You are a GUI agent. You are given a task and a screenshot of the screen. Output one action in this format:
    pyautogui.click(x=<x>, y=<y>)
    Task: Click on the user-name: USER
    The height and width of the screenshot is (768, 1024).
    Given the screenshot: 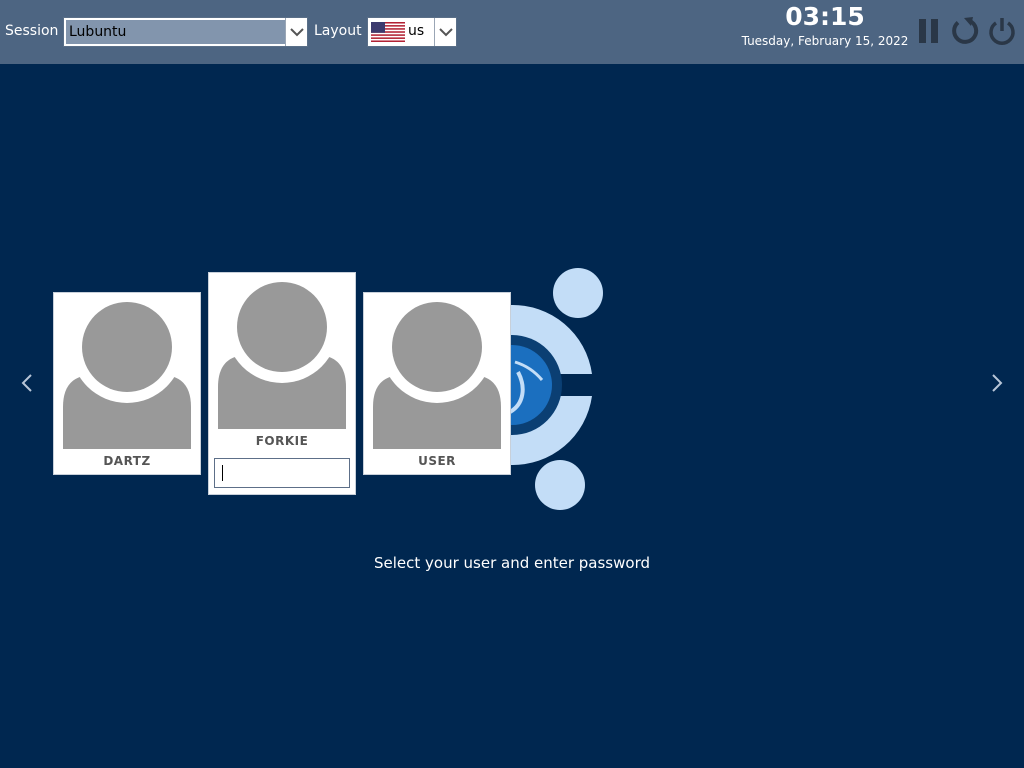 What is the action you would take?
    pyautogui.click(x=437, y=461)
    